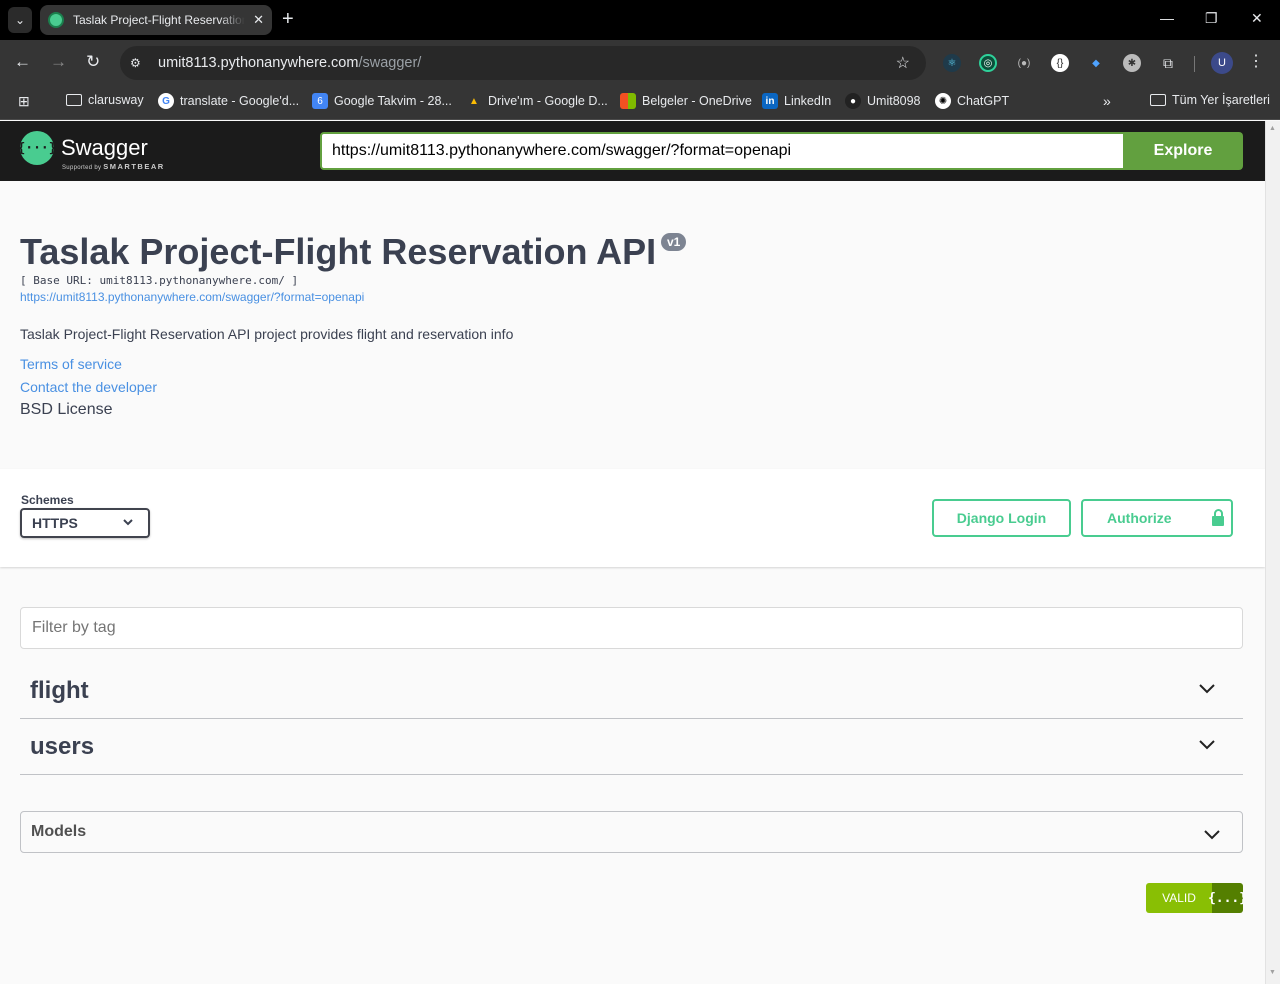 This screenshot has height=984, width=1280. I want to click on swagger-supported-by: Supported by SMARTBEAR, so click(113, 166).